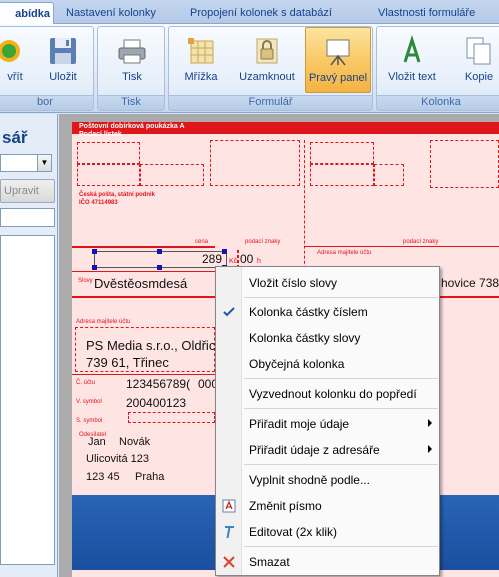 The width and height of the screenshot is (499, 577). Describe the element at coordinates (201, 51) in the screenshot. I see `grid-icon` at that location.